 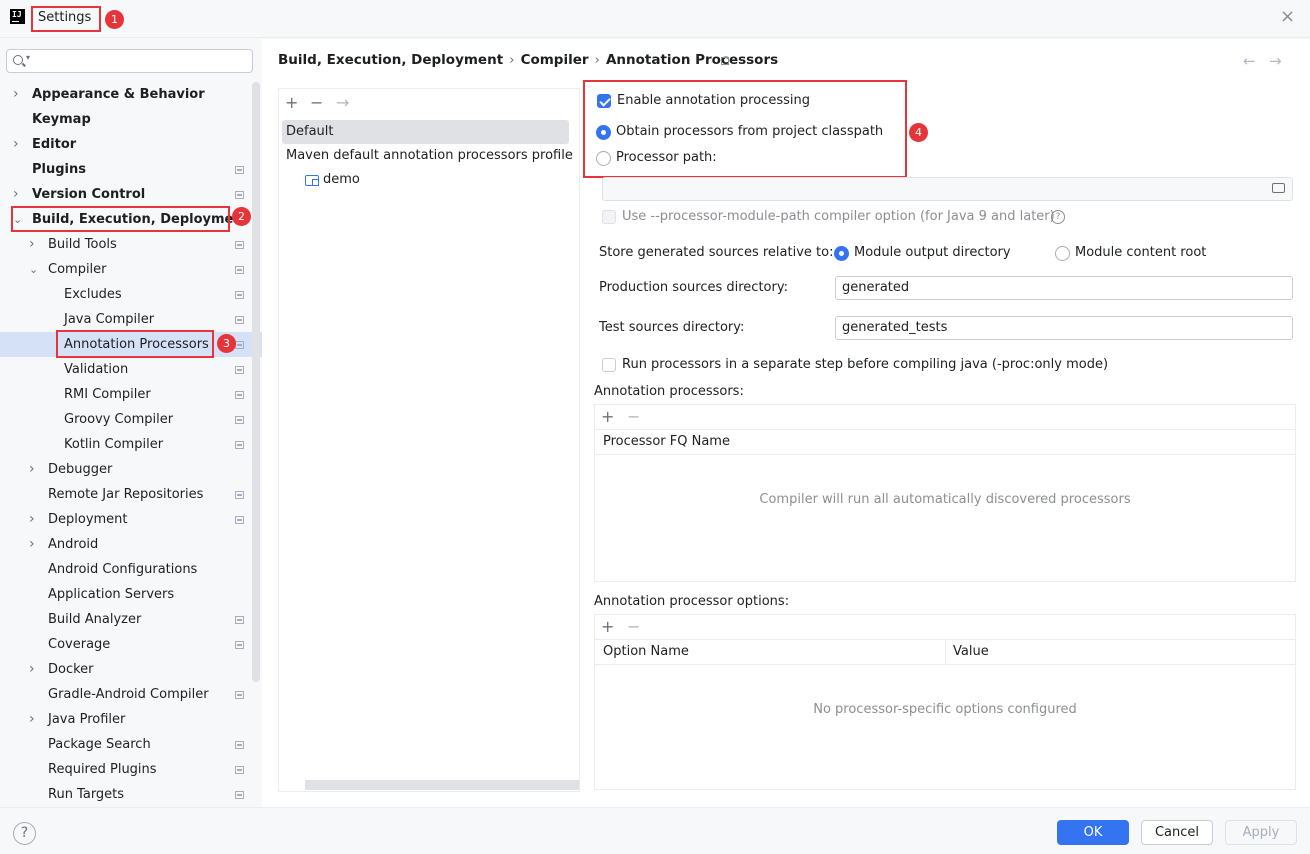 I want to click on sidebar-item: Plugins, so click(x=131, y=169).